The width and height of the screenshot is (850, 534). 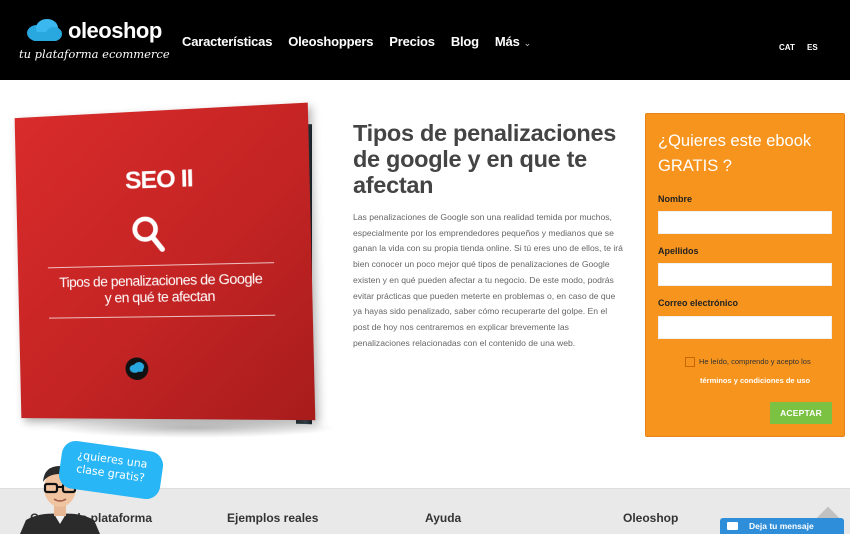 I want to click on lang-cat: CAT, so click(x=787, y=47).